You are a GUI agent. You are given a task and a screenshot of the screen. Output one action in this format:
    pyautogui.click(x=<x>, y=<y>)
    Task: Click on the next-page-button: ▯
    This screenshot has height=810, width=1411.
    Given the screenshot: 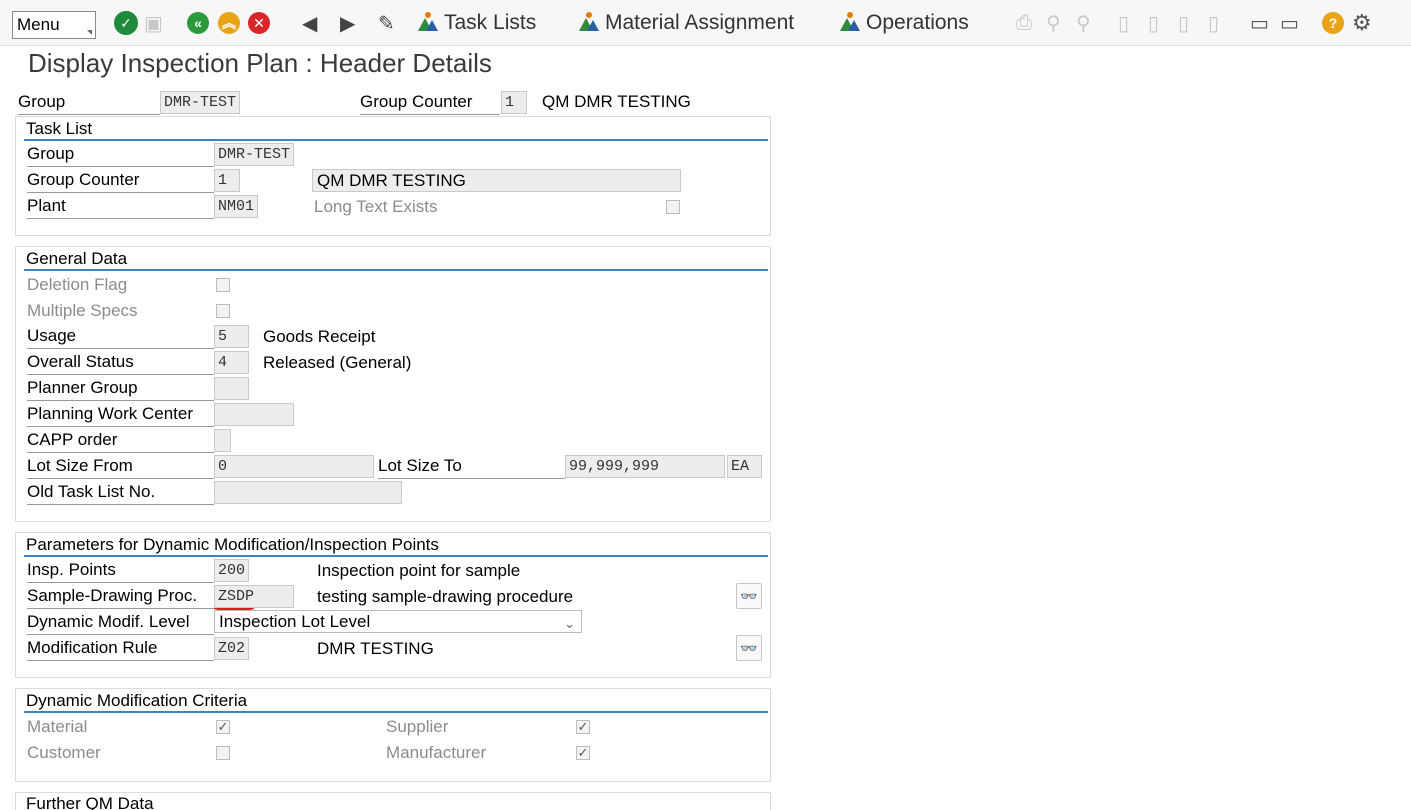 What is the action you would take?
    pyautogui.click(x=1183, y=23)
    